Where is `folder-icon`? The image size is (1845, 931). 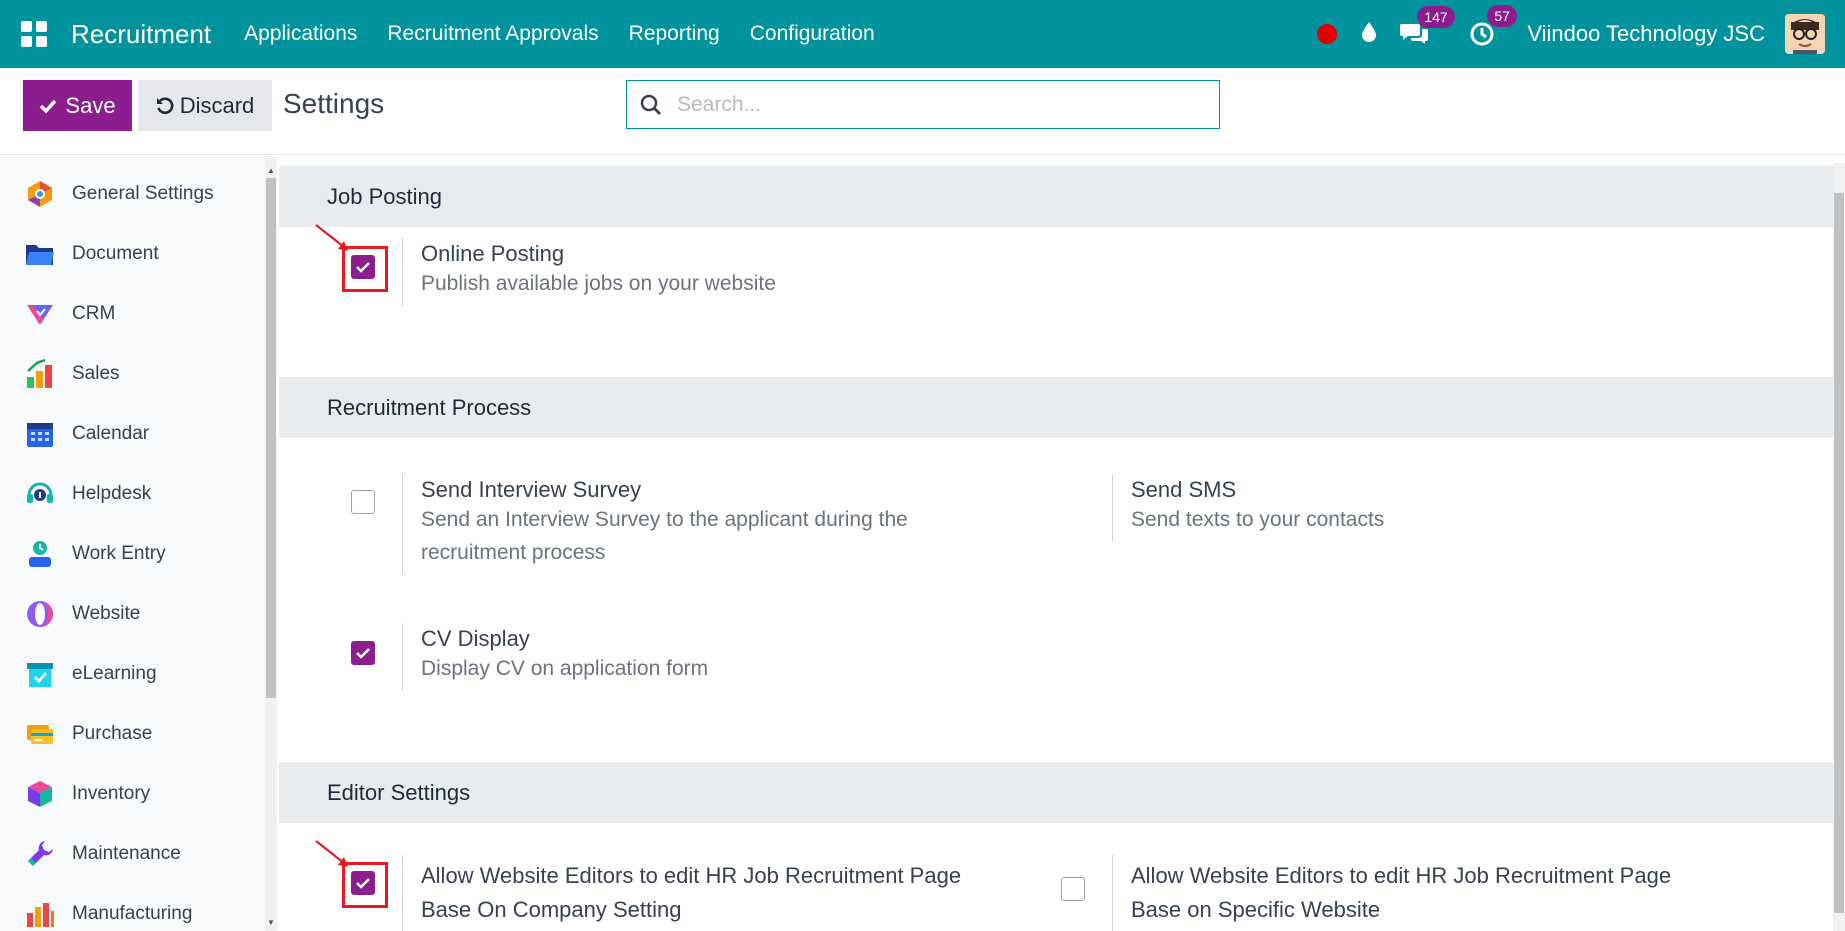 folder-icon is located at coordinates (40, 254).